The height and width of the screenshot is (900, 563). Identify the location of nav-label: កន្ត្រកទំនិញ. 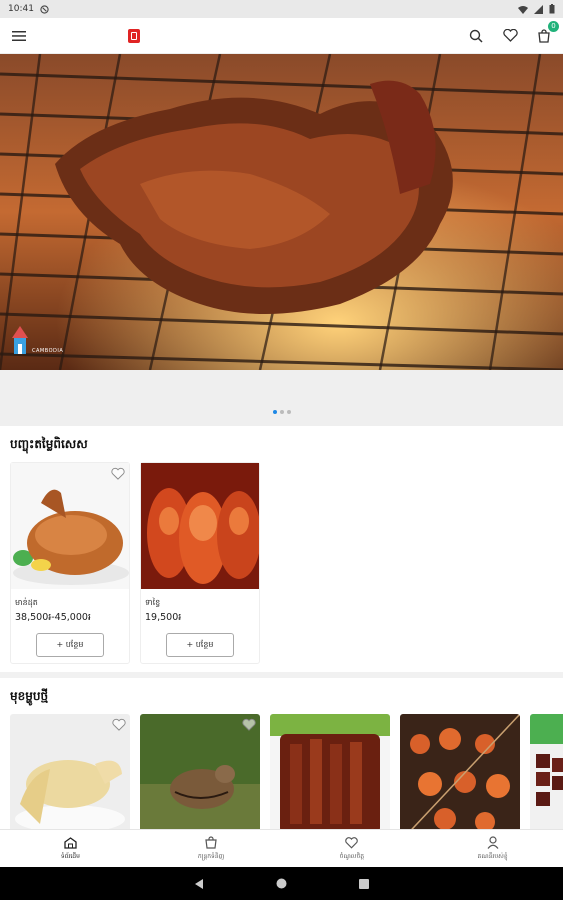
(211, 856).